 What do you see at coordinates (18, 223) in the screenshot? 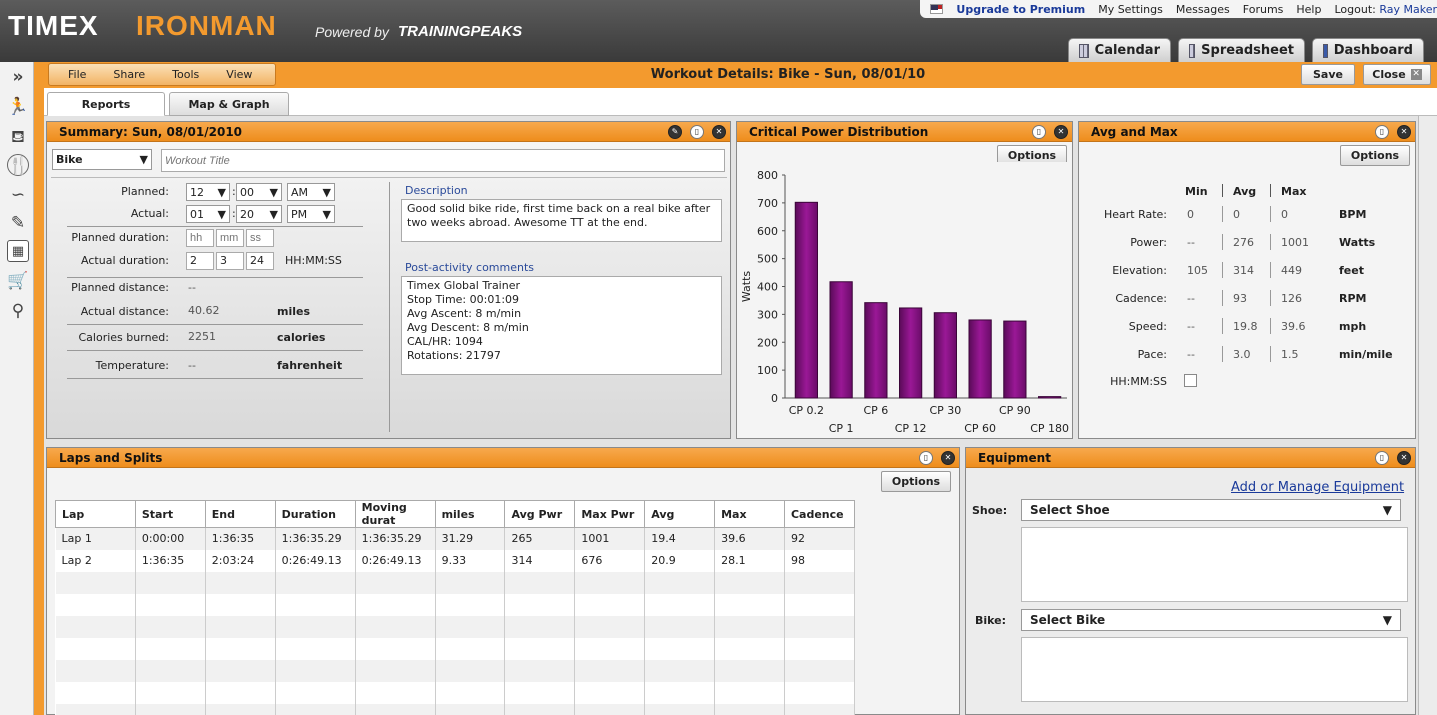
I see `edit-note-icon: ✎` at bounding box center [18, 223].